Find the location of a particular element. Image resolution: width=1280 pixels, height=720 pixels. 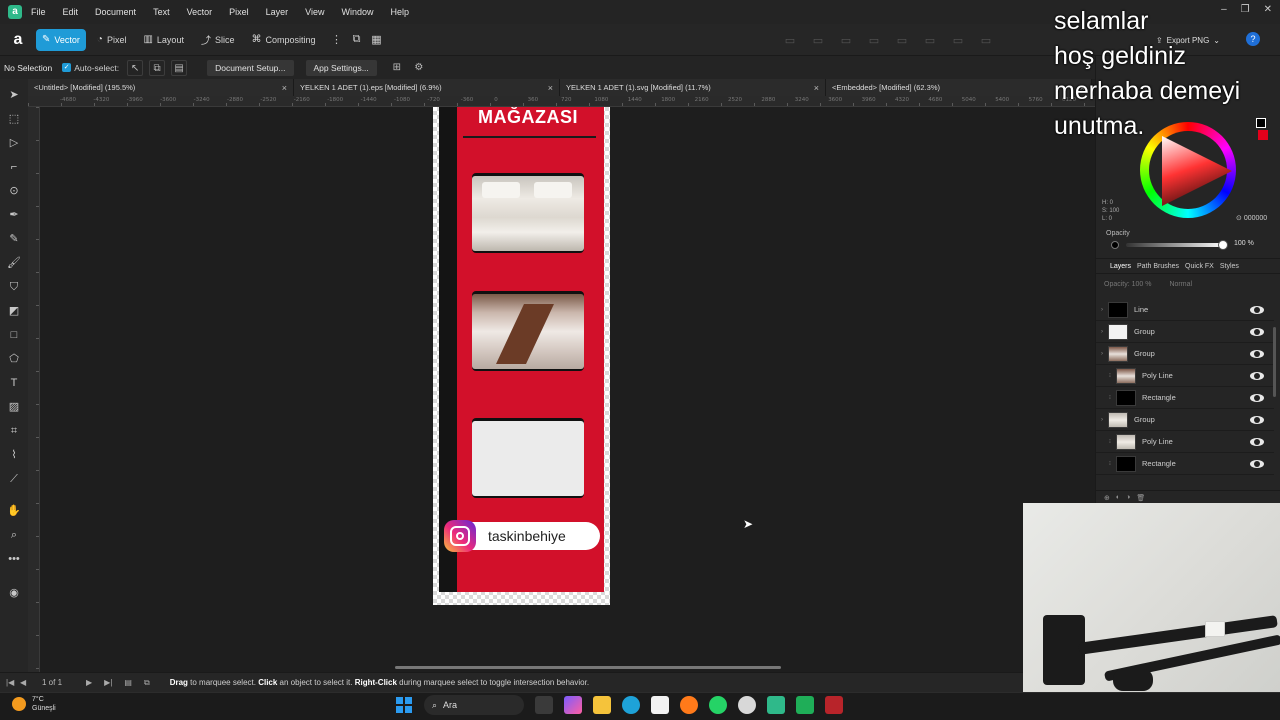

persona-vector-button: ✎ Vector is located at coordinates (61, 39).